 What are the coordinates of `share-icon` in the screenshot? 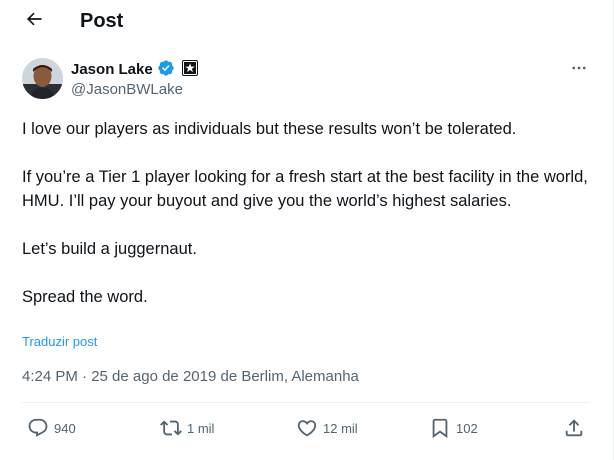 It's located at (574, 428).